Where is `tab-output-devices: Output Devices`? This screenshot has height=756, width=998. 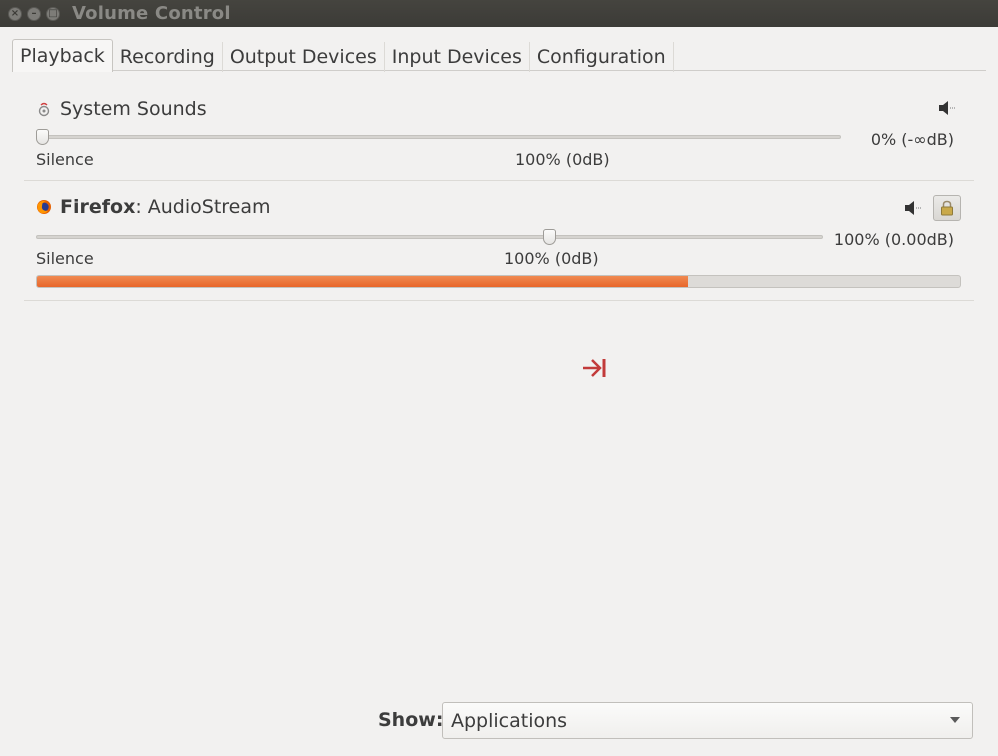
tab-output-devices: Output Devices is located at coordinates (304, 57).